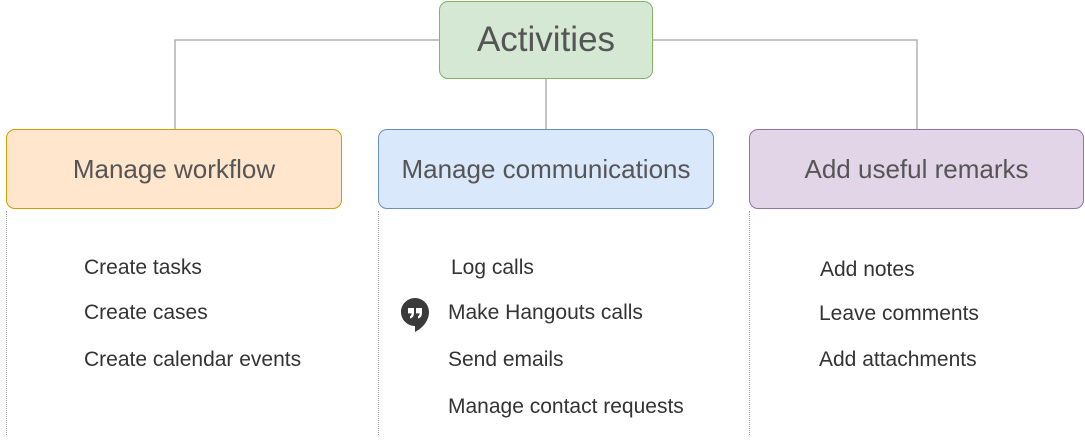 The width and height of the screenshot is (1085, 444). What do you see at coordinates (306, 84) in the screenshot?
I see `connector-root-to-workflow` at bounding box center [306, 84].